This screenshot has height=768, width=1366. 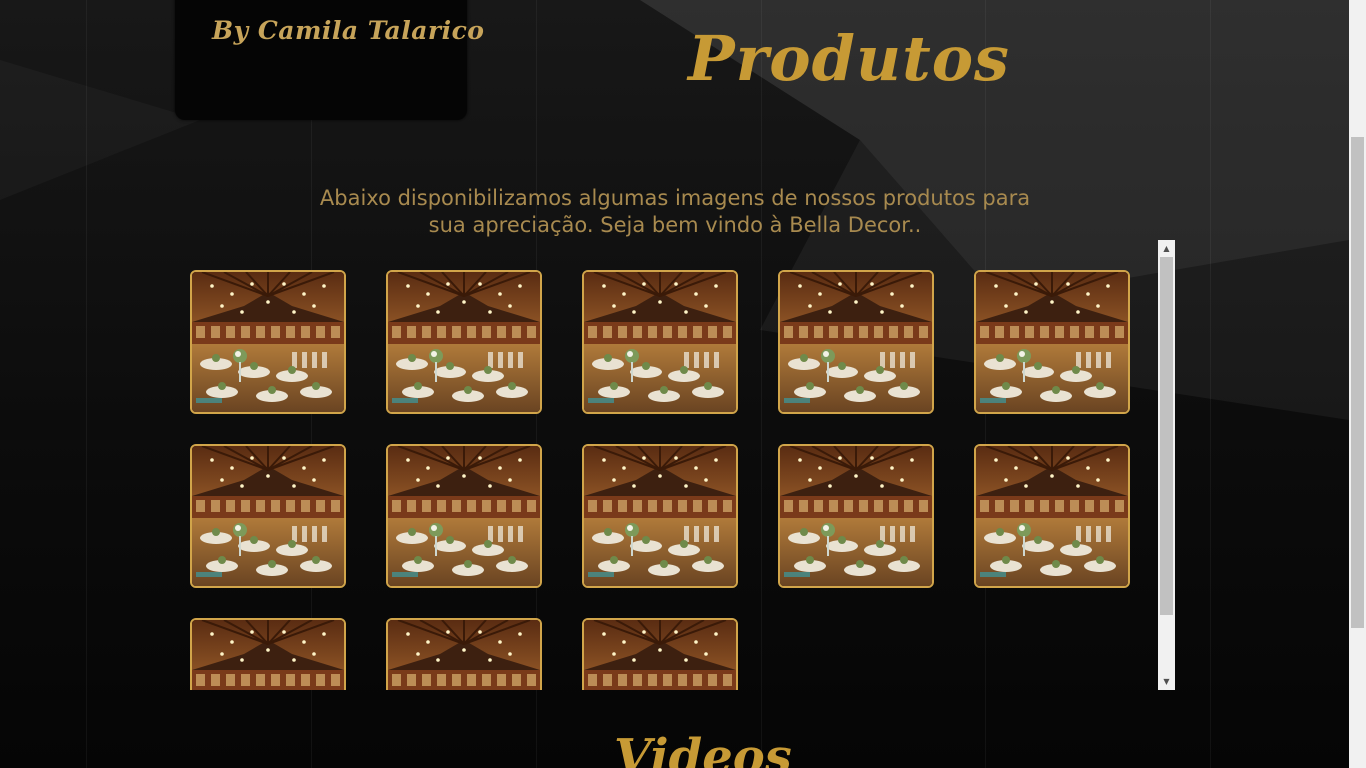 I want to click on page-title: Produtos, so click(x=849, y=58).